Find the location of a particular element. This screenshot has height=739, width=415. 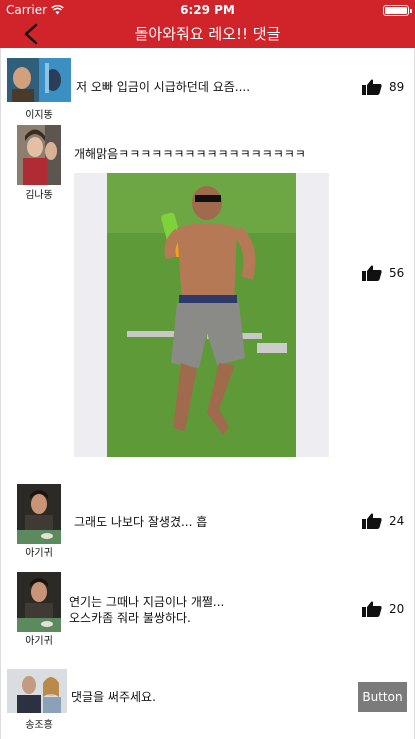

nav-bar: Carrier 6:29 PM 돌아와줘요 레오!! 댓글 is located at coordinates (207, 24).